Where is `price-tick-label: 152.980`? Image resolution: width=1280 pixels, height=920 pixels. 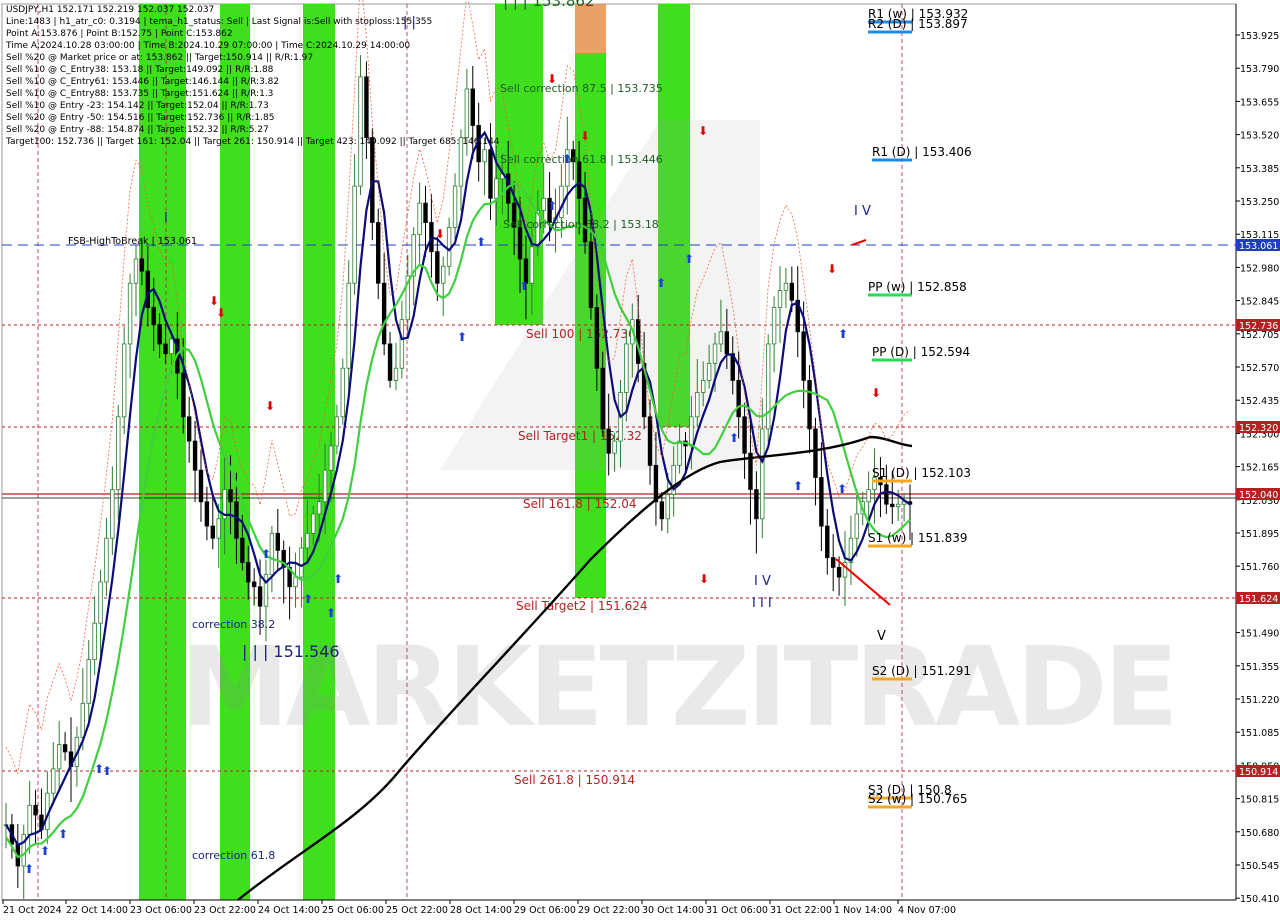 price-tick-label: 152.980 is located at coordinates (1259, 268).